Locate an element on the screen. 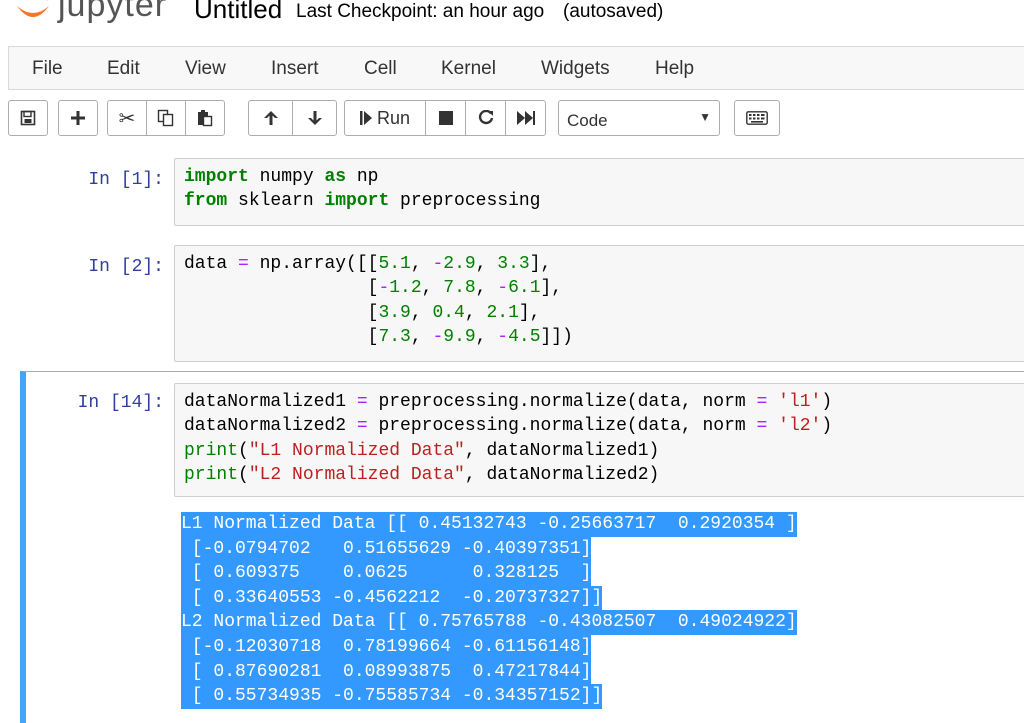 Image resolution: width=1024 pixels, height=723 pixels. insert-group is located at coordinates (78, 118).